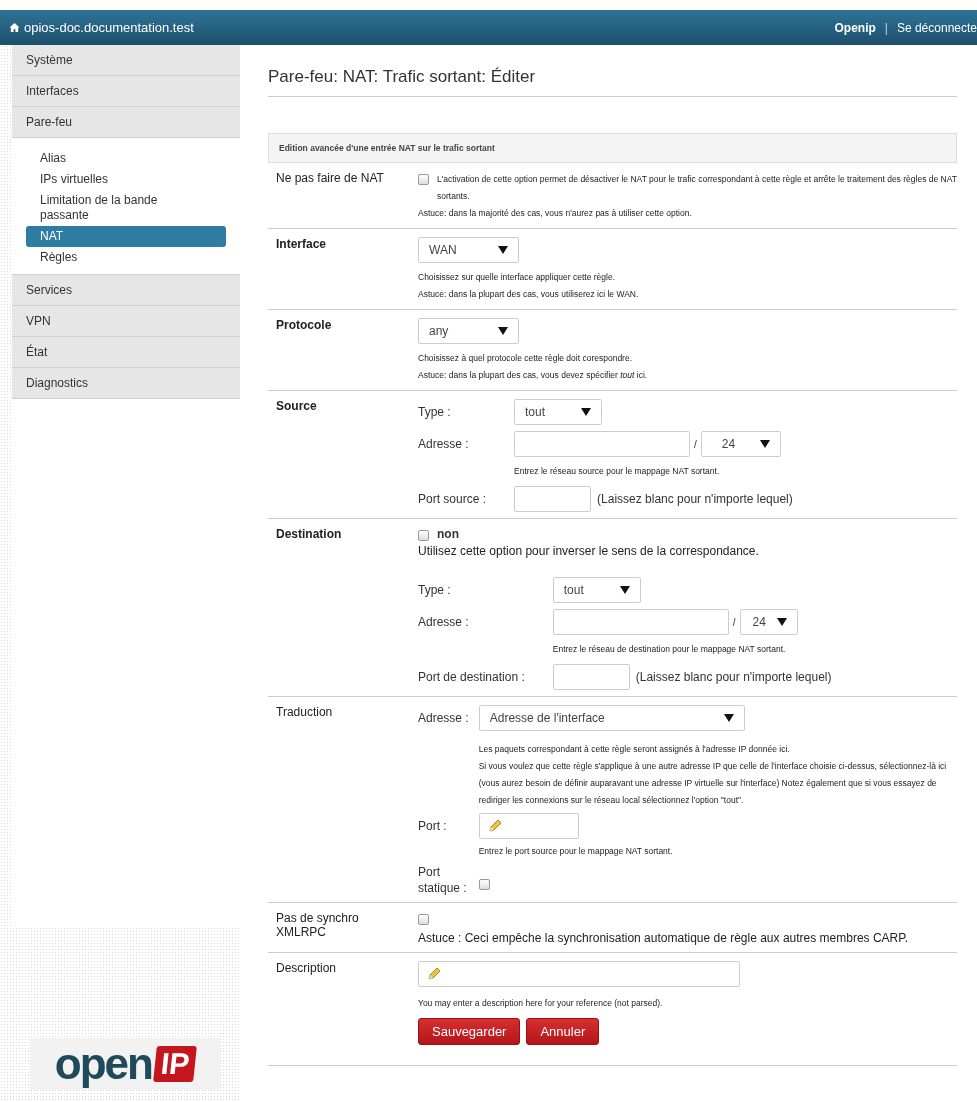 The width and height of the screenshot is (977, 1102). Describe the element at coordinates (126, 179) in the screenshot. I see `sidebar-subitem: IPs virtuelles` at that location.